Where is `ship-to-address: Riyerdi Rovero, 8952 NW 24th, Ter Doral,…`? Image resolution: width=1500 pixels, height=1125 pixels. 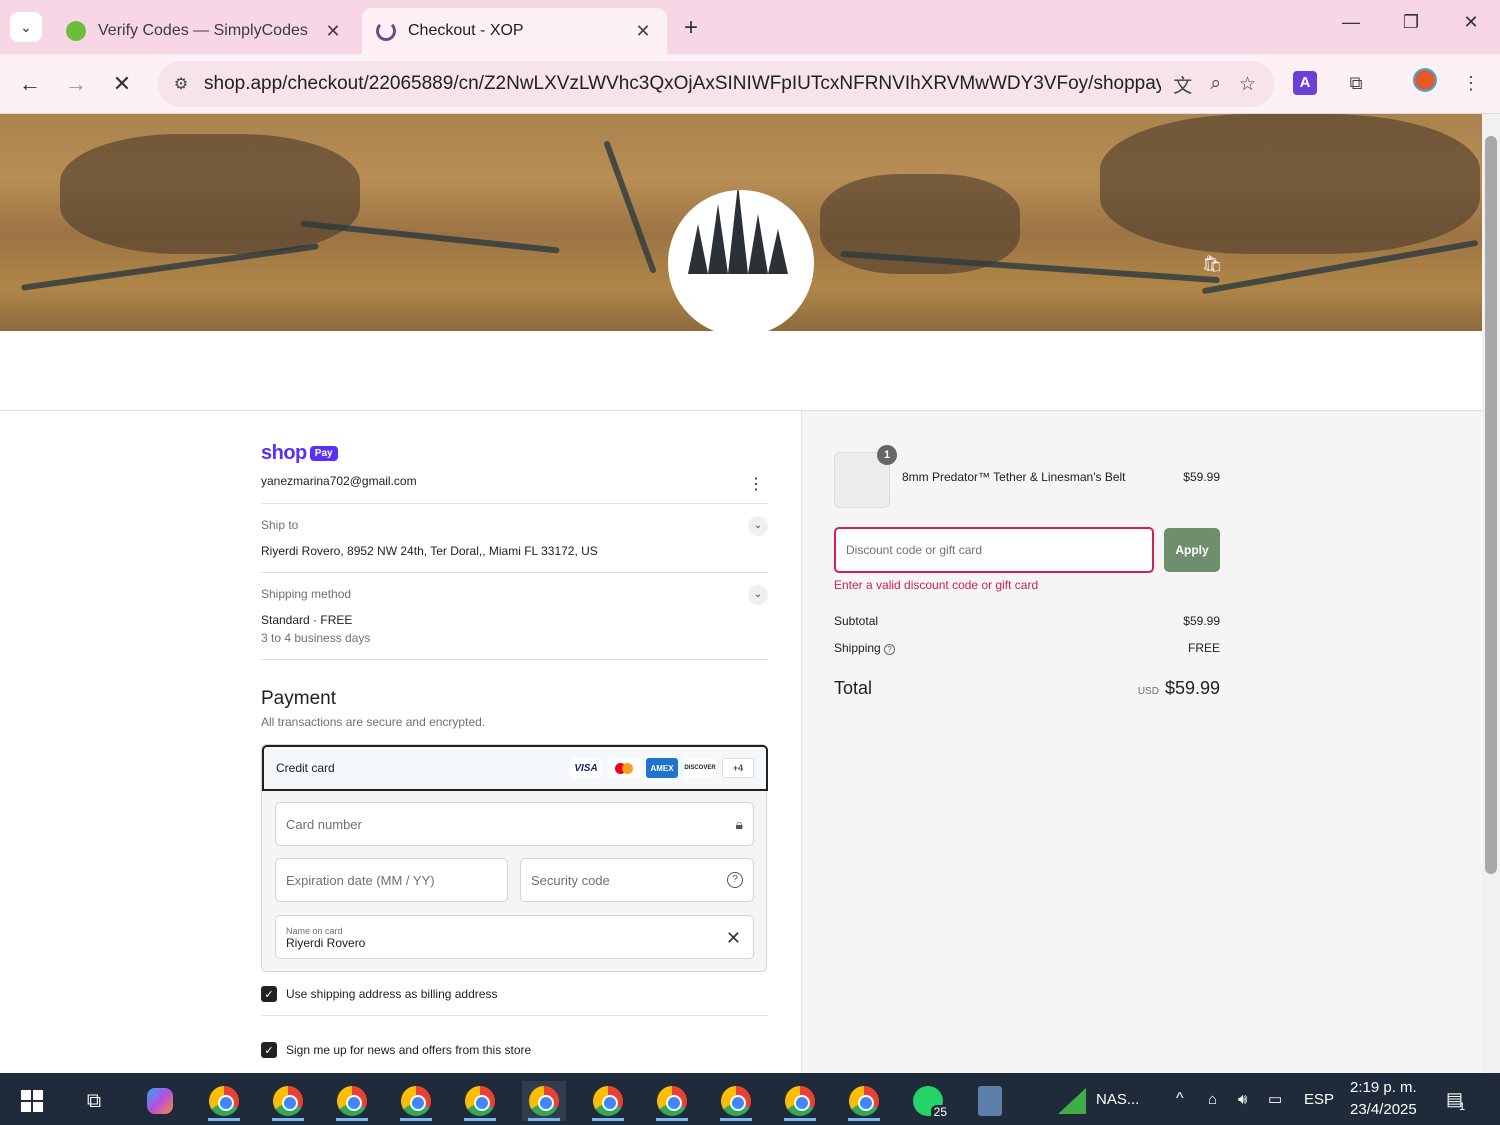
ship-to-address: Riyerdi Rovero, 8952 NW 24th, Ter Doral,… is located at coordinates (429, 551).